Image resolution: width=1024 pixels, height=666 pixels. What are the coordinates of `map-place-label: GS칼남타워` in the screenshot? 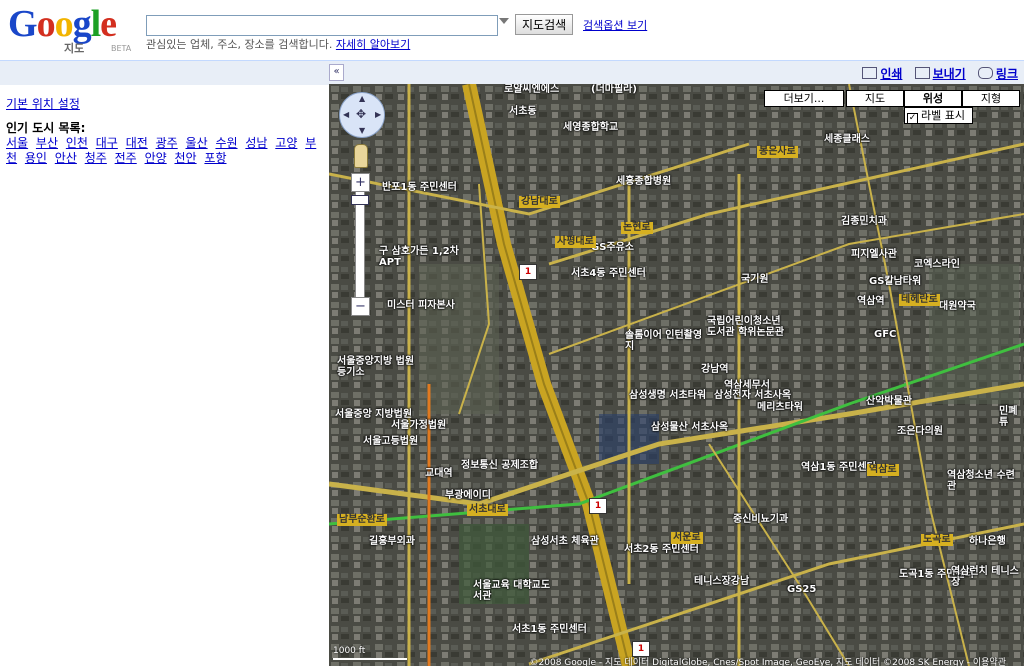 It's located at (895, 281).